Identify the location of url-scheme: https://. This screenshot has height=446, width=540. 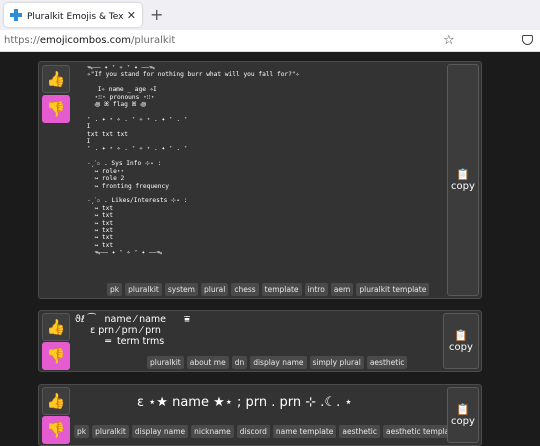
(22, 40).